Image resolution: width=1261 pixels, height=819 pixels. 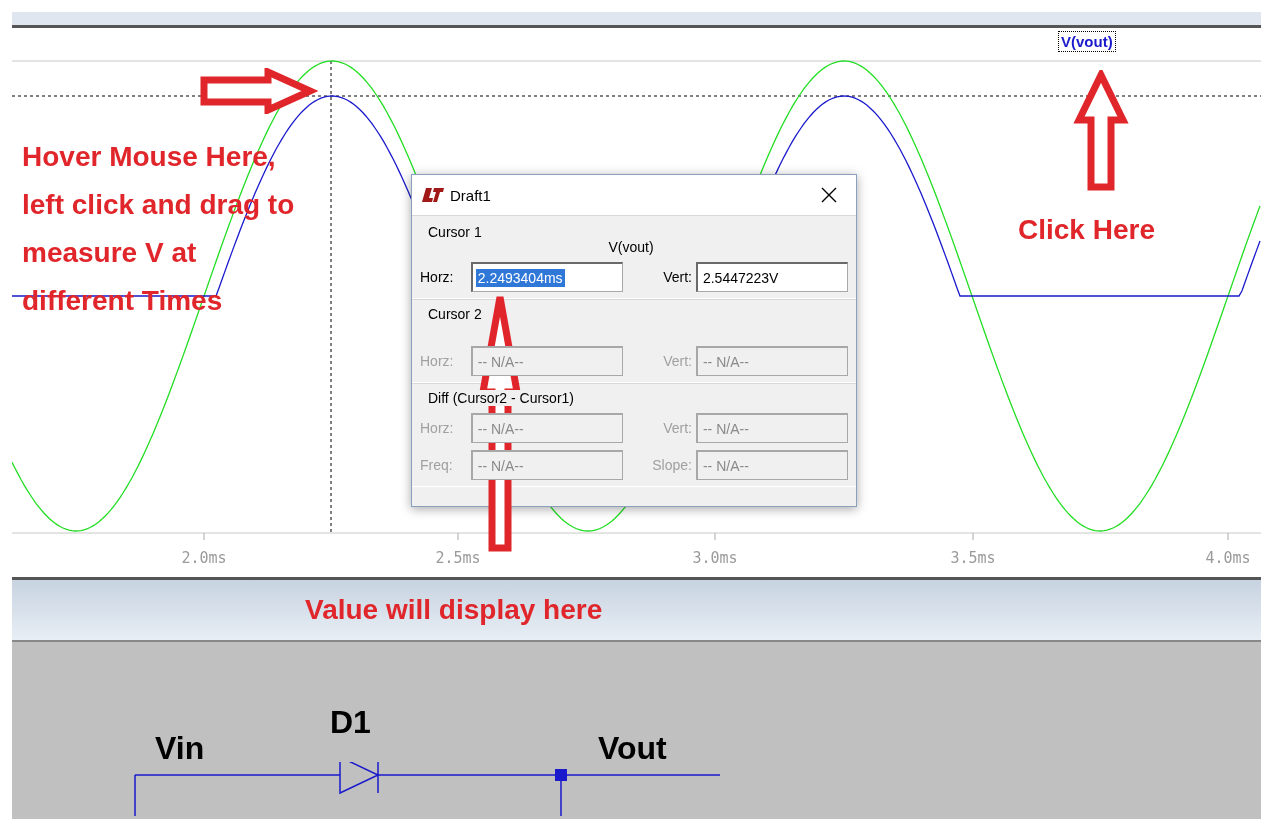 I want to click on group-title: Diff (Cursor2 - Cursor1), so click(x=501, y=398).